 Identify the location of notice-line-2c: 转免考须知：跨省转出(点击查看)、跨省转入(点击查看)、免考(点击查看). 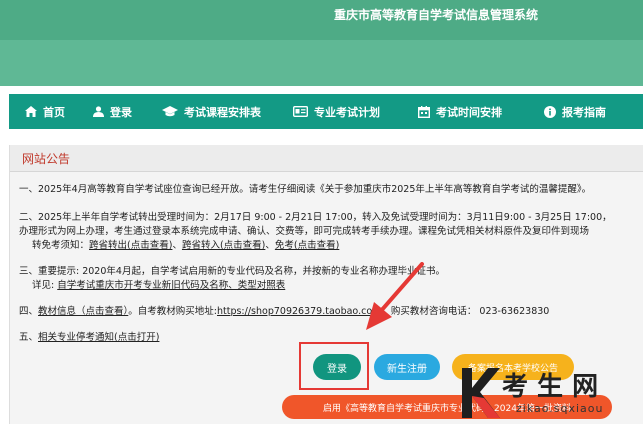
(185, 244).